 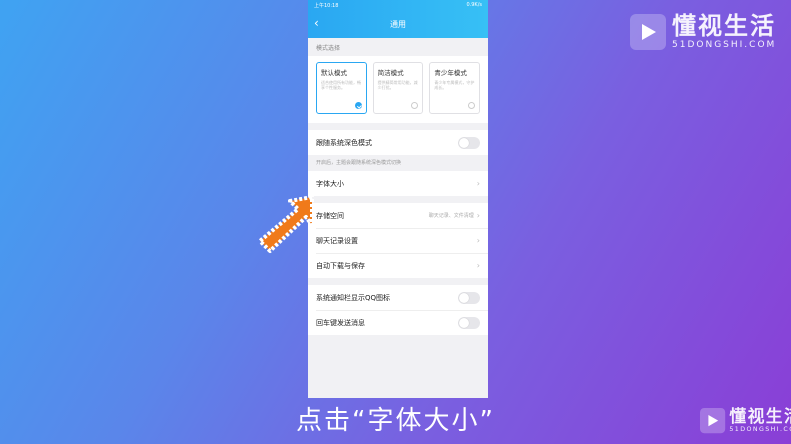 I want to click on font-size-row: 字体大小 ›, so click(x=398, y=183).